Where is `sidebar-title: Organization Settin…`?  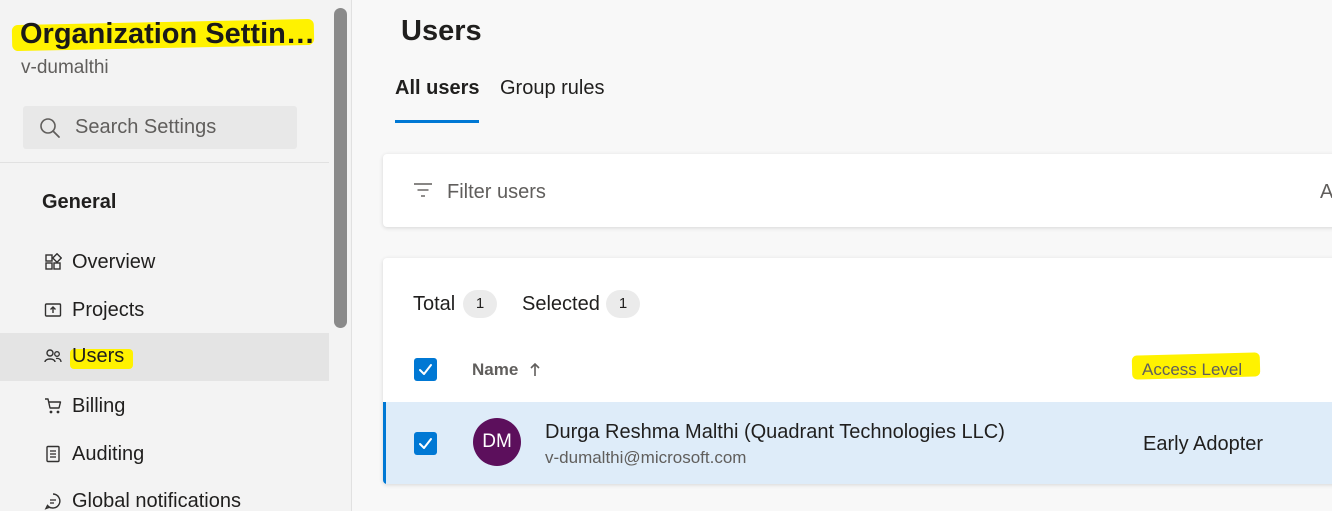 sidebar-title: Organization Settin… is located at coordinates (167, 34).